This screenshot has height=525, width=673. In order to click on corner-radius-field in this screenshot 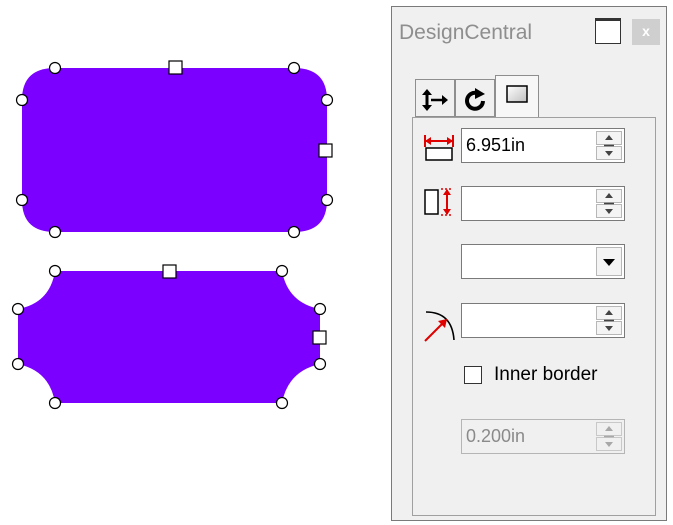, I will do `click(543, 320)`.